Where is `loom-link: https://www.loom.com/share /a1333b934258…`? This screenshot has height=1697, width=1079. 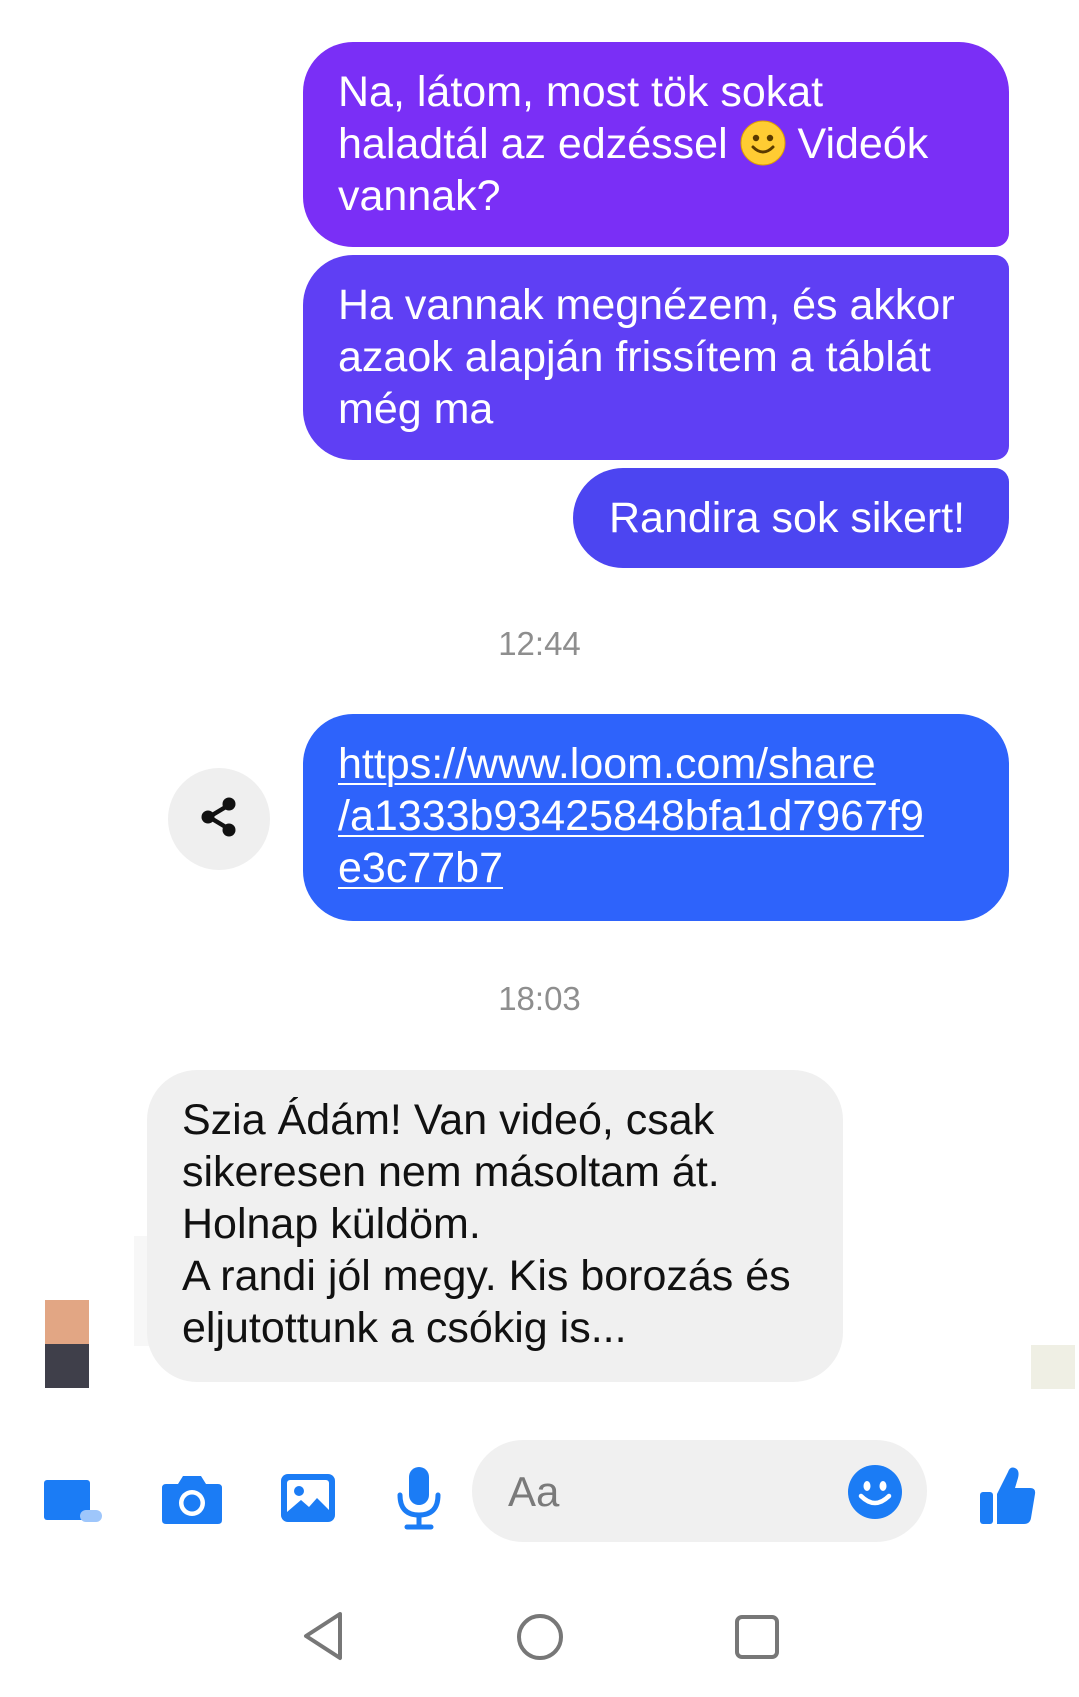 loom-link: https://www.loom.com/share /a1333b934258… is located at coordinates (631, 816).